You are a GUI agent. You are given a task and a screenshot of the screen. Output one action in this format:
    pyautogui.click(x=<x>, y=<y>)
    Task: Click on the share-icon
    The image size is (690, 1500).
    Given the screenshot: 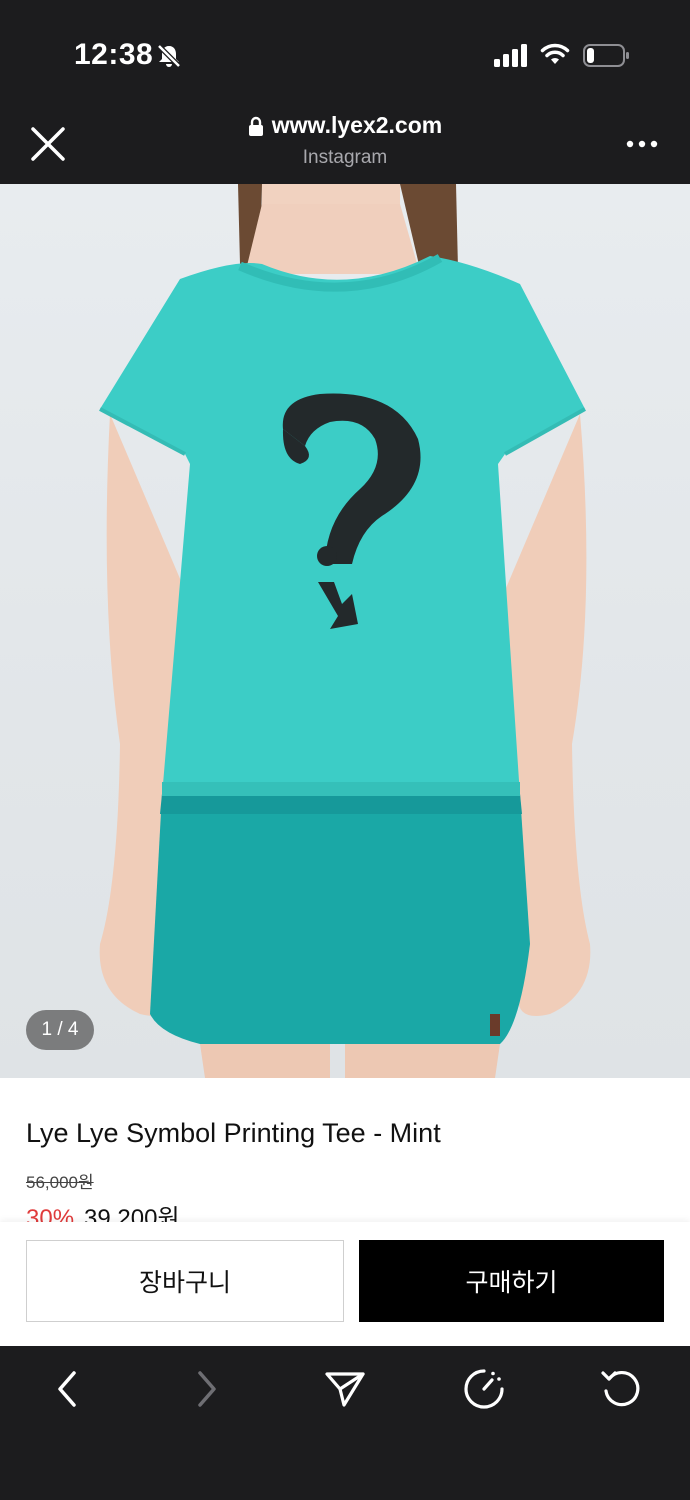 What is the action you would take?
    pyautogui.click(x=345, y=1389)
    